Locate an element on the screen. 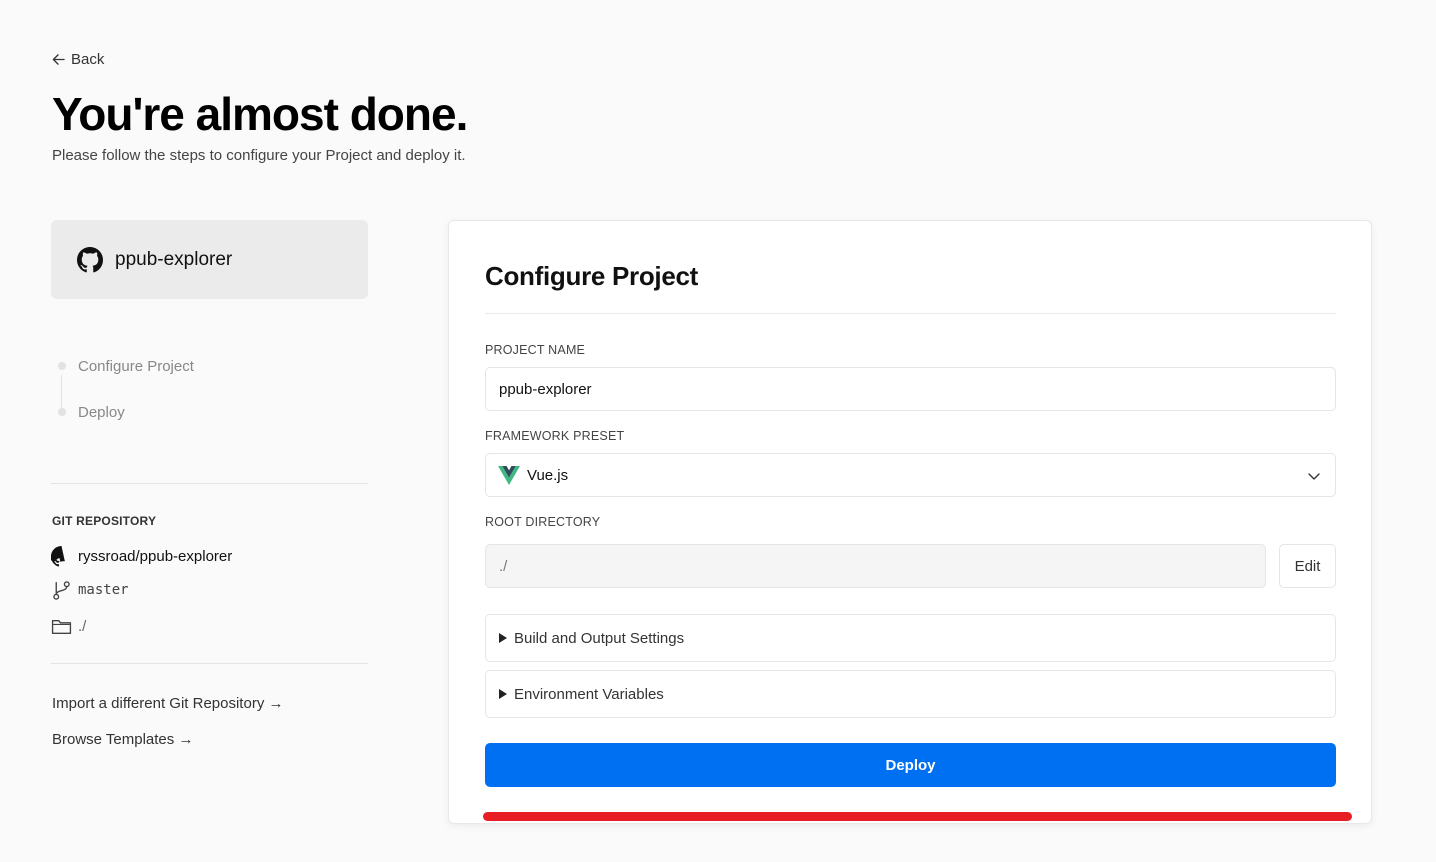 The height and width of the screenshot is (862, 1436). browse-templates-link: Browse Templates → is located at coordinates (122, 739).